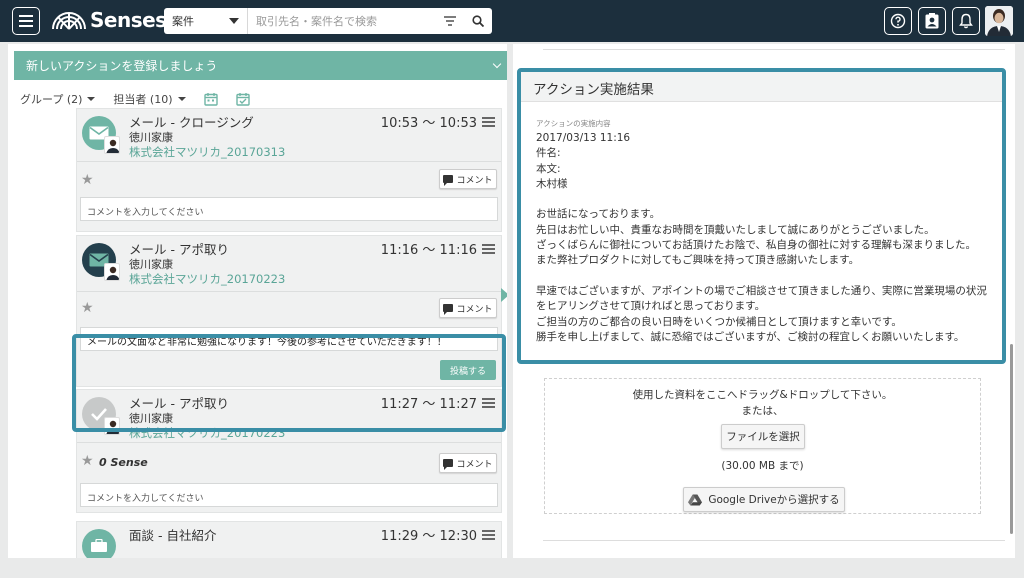 Image resolution: width=1024 pixels, height=578 pixels. I want to click on contact-card-icon, so click(932, 21).